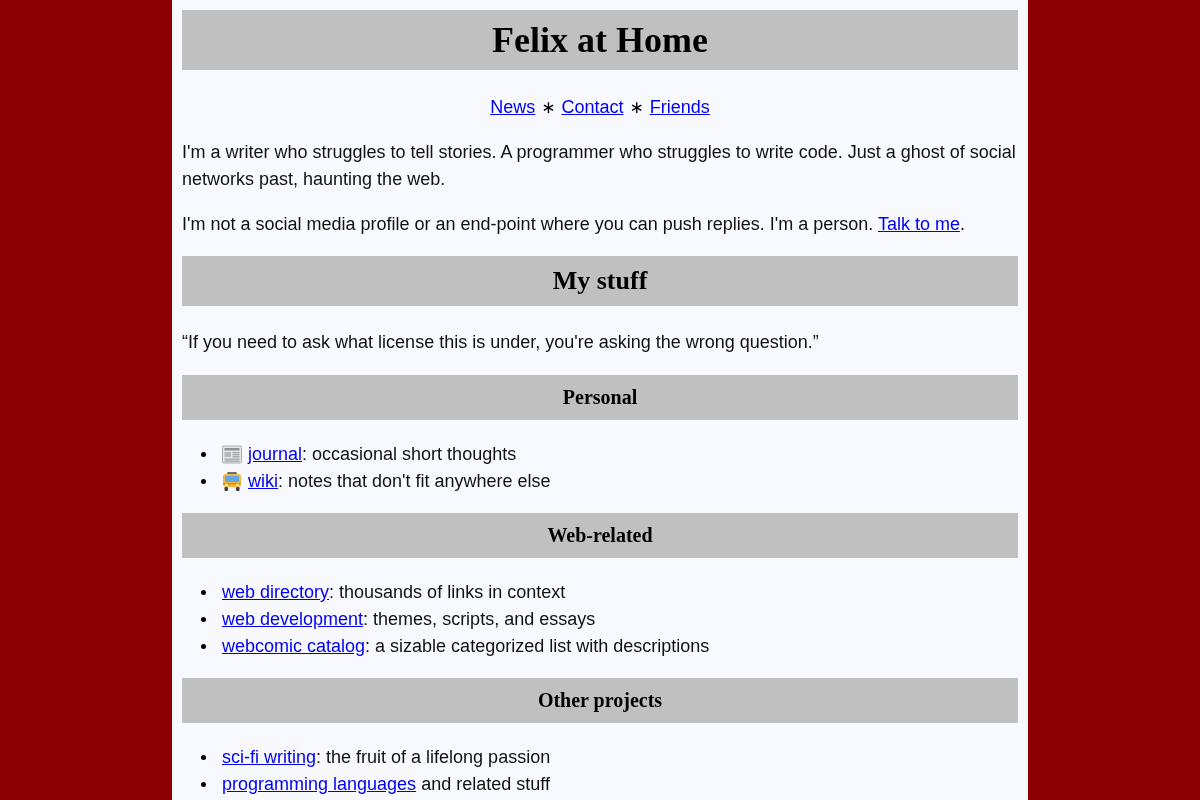 The image size is (1200, 800). I want to click on project-link: programming languages, so click(319, 784).